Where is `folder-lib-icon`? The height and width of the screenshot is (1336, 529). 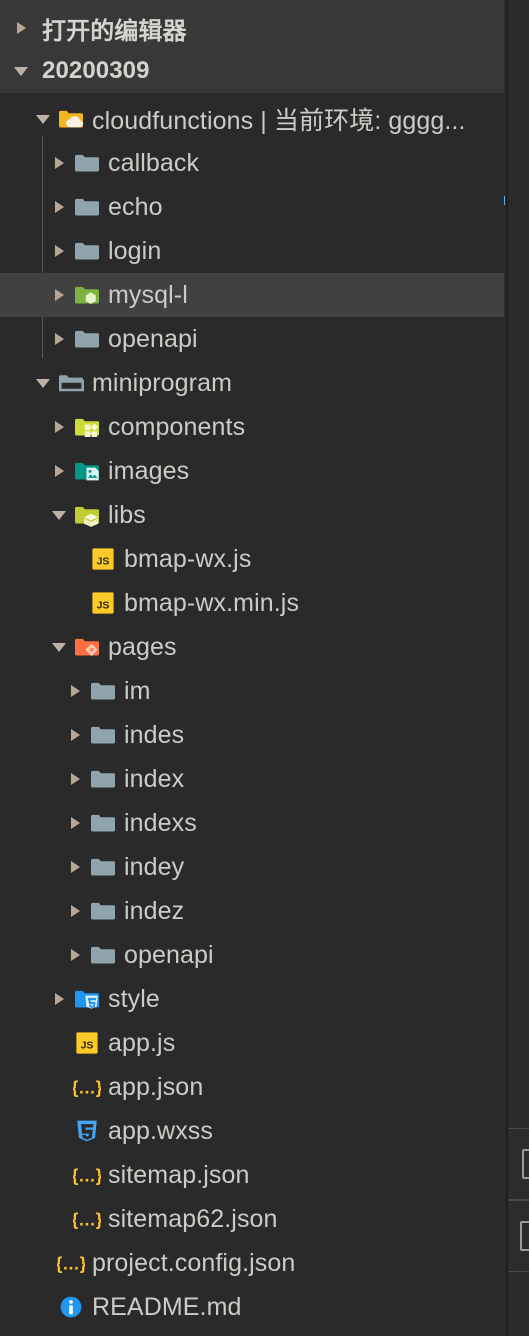
folder-lib-icon is located at coordinates (87, 515).